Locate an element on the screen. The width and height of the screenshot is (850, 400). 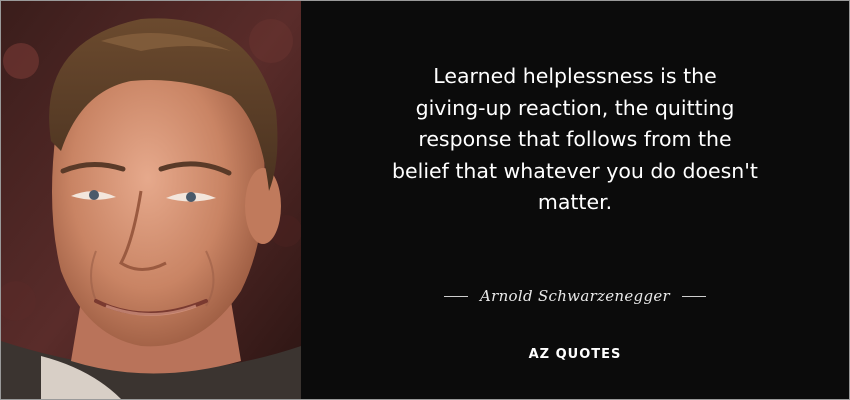
author-attribution: Arnold Schwarzenegger is located at coordinates (575, 296).